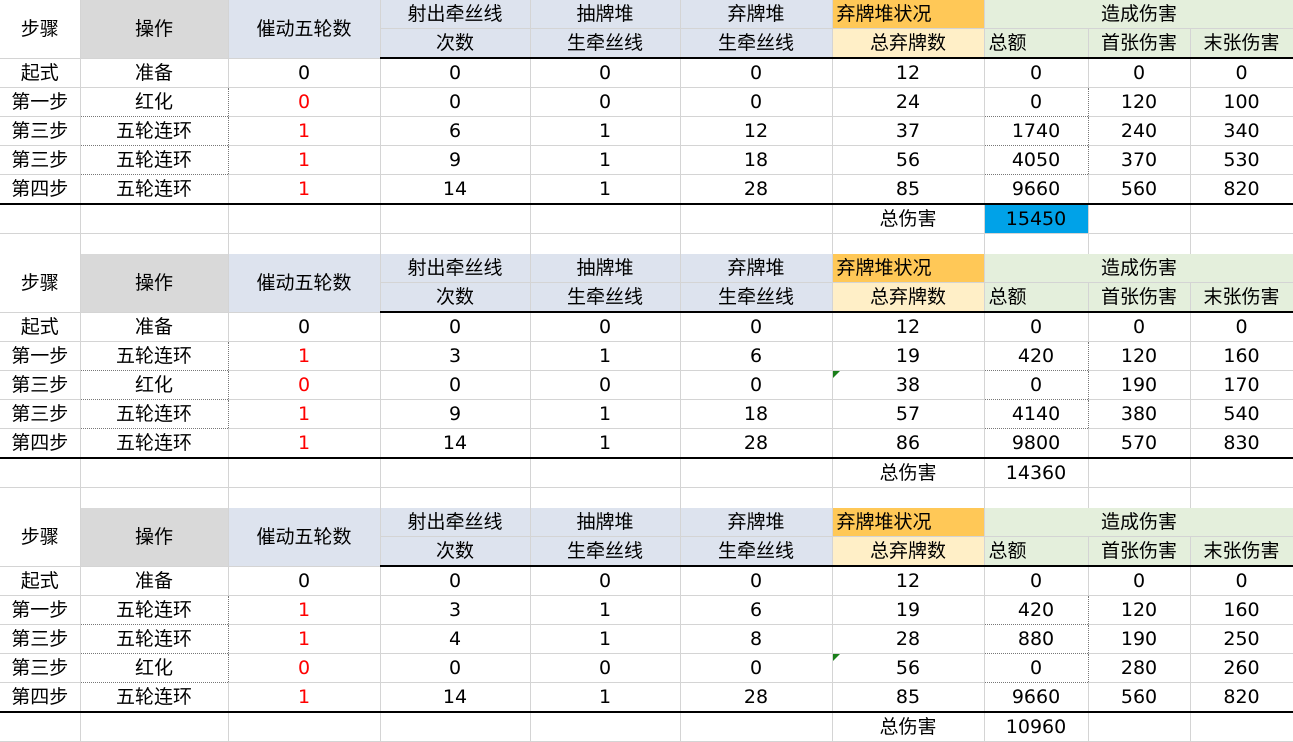  I want to click on header-draw: 抽牌堆, so click(605, 522).